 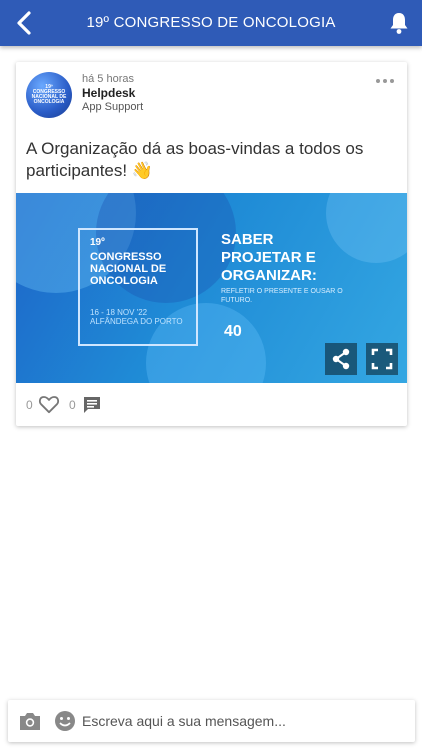 What do you see at coordinates (282, 296) in the screenshot?
I see `banner-slogan-sub: REFLETIR O PRESENTE E OUSAR O FUTURO.` at bounding box center [282, 296].